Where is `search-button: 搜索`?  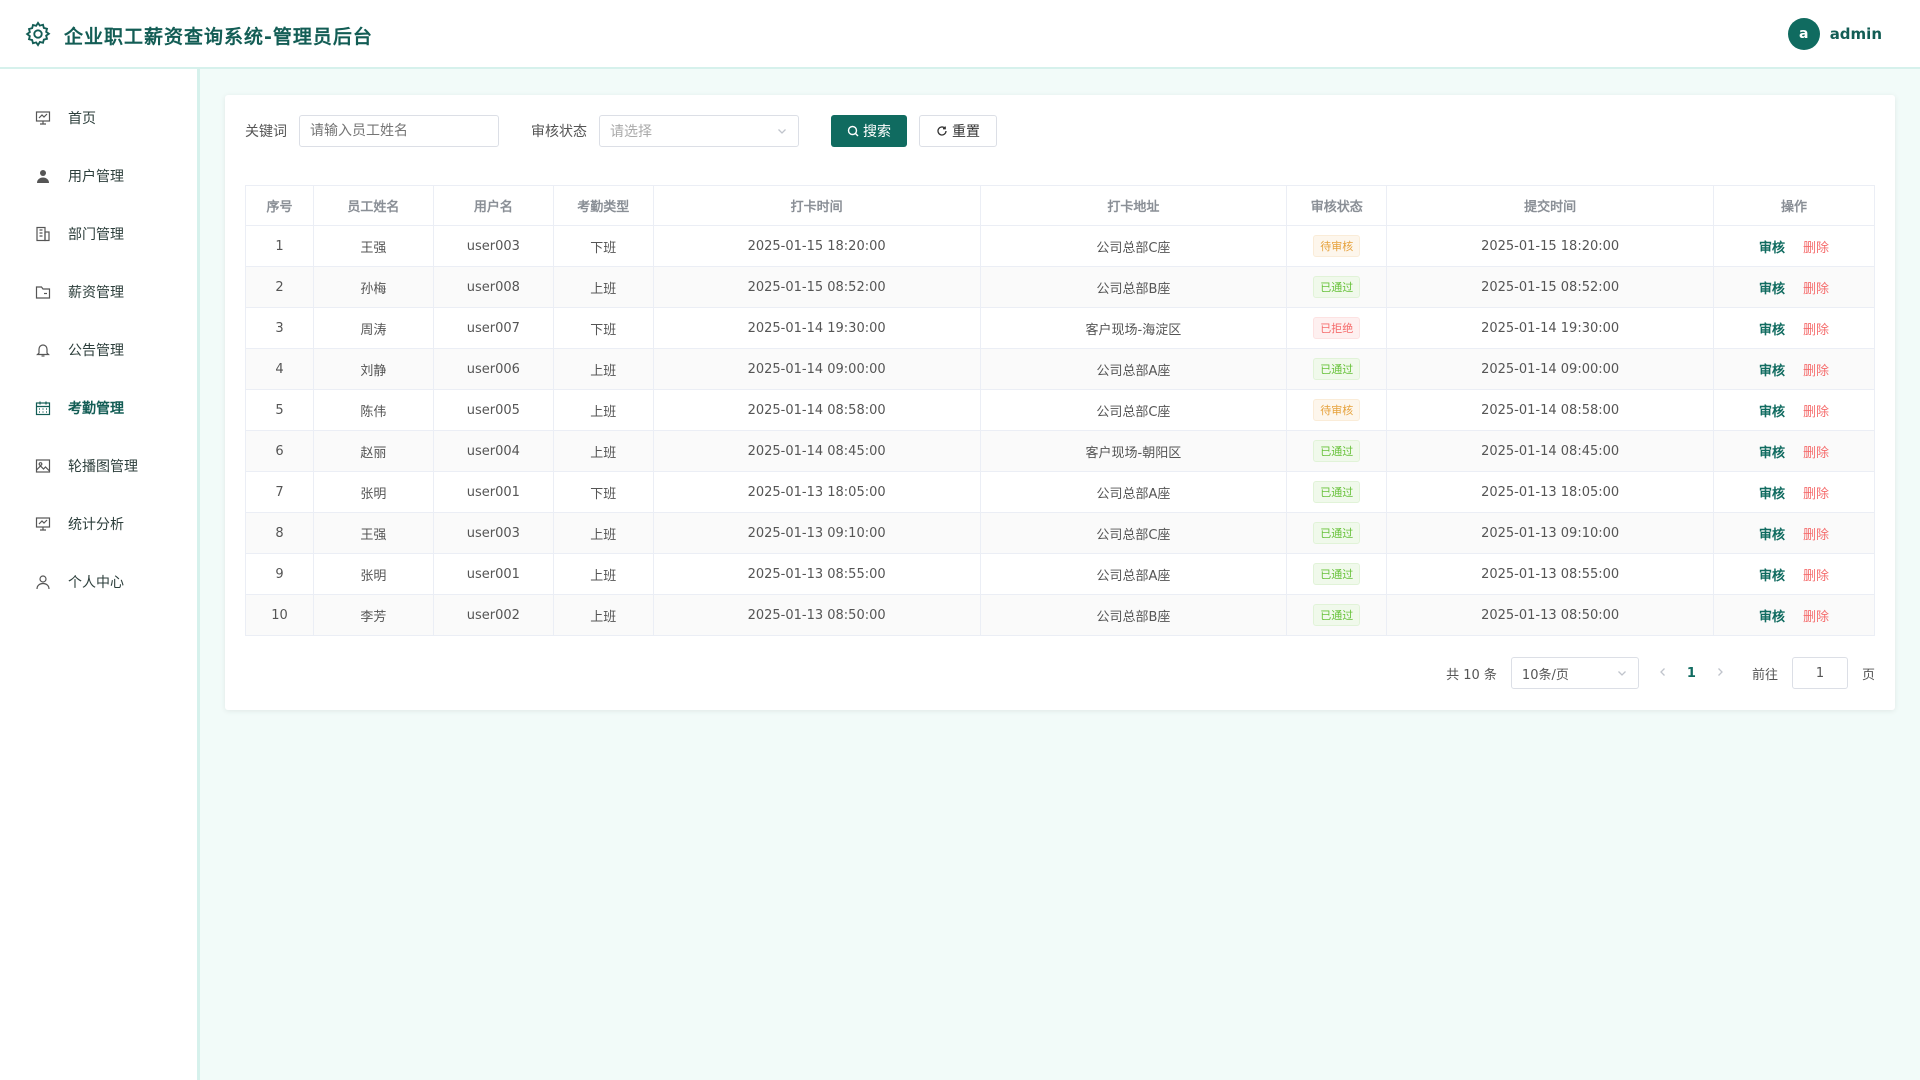
search-button: 搜索 is located at coordinates (869, 131).